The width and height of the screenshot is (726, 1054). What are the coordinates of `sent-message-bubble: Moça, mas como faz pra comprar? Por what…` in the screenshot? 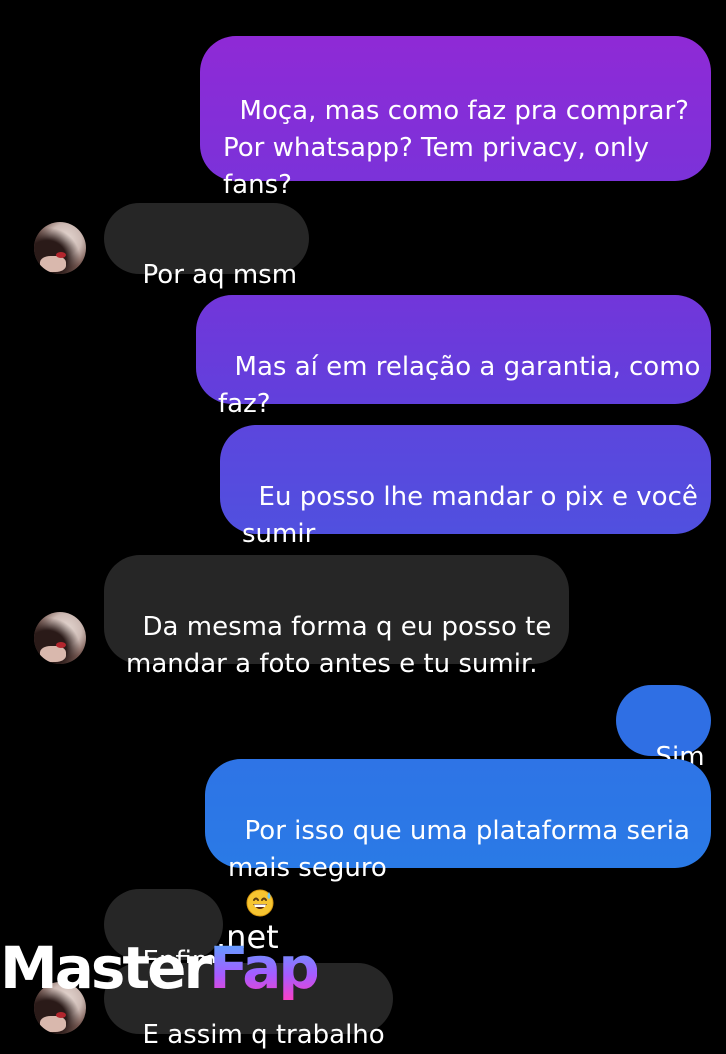 It's located at (455, 118).